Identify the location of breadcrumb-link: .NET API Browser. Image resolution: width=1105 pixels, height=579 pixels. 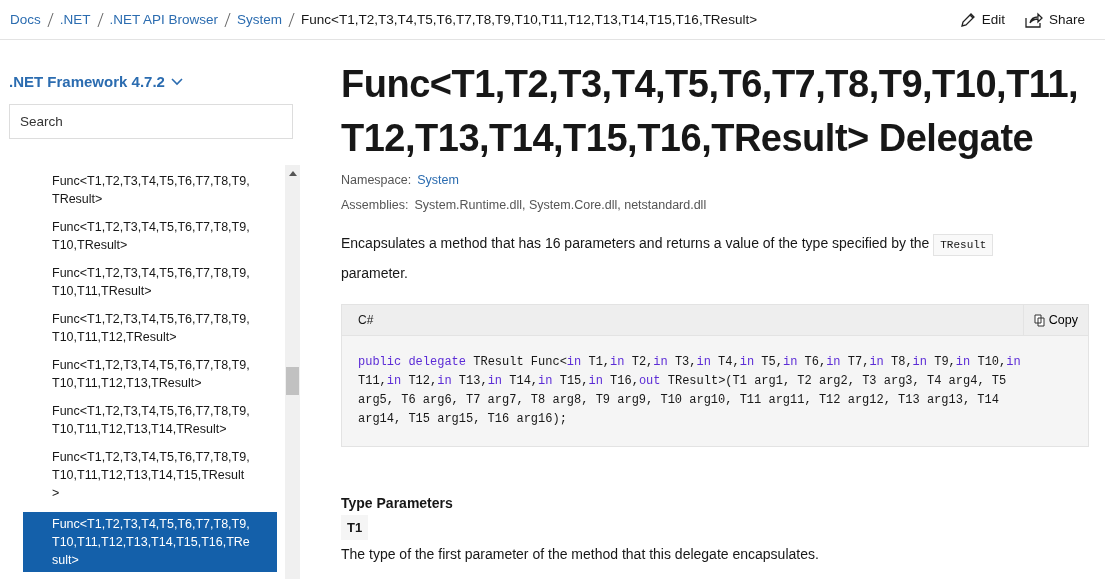
(164, 19).